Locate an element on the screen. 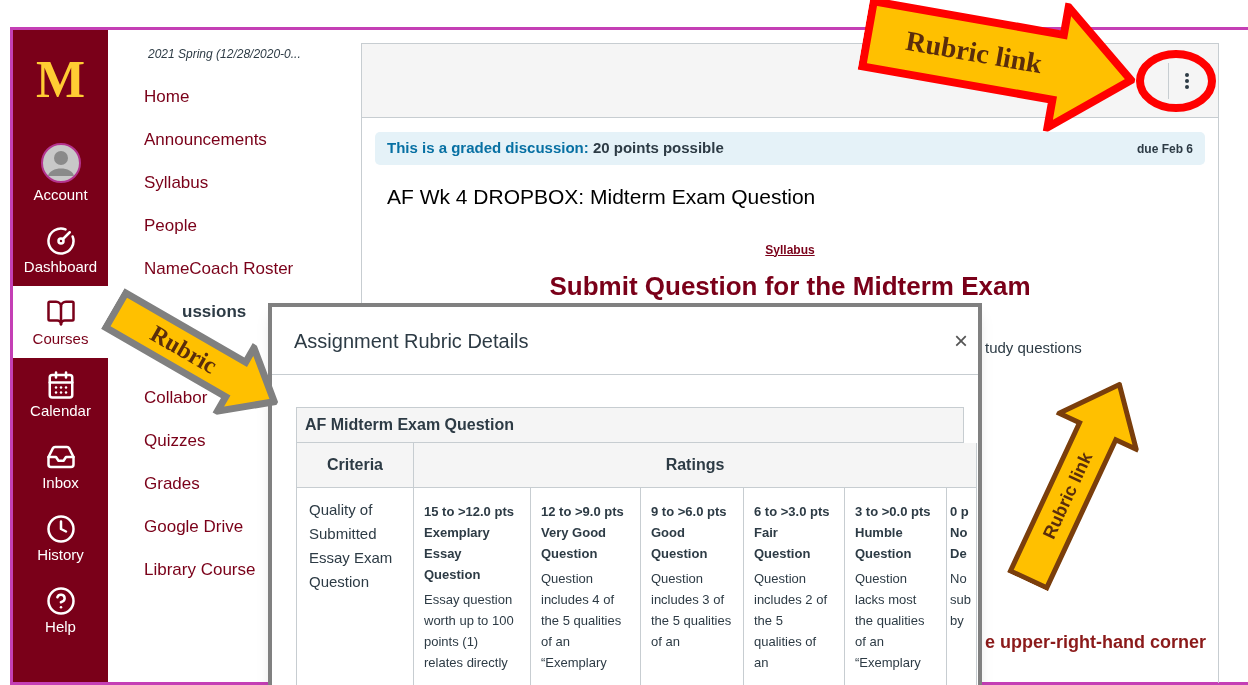  course-nav-link: Google Drive is located at coordinates (194, 526).